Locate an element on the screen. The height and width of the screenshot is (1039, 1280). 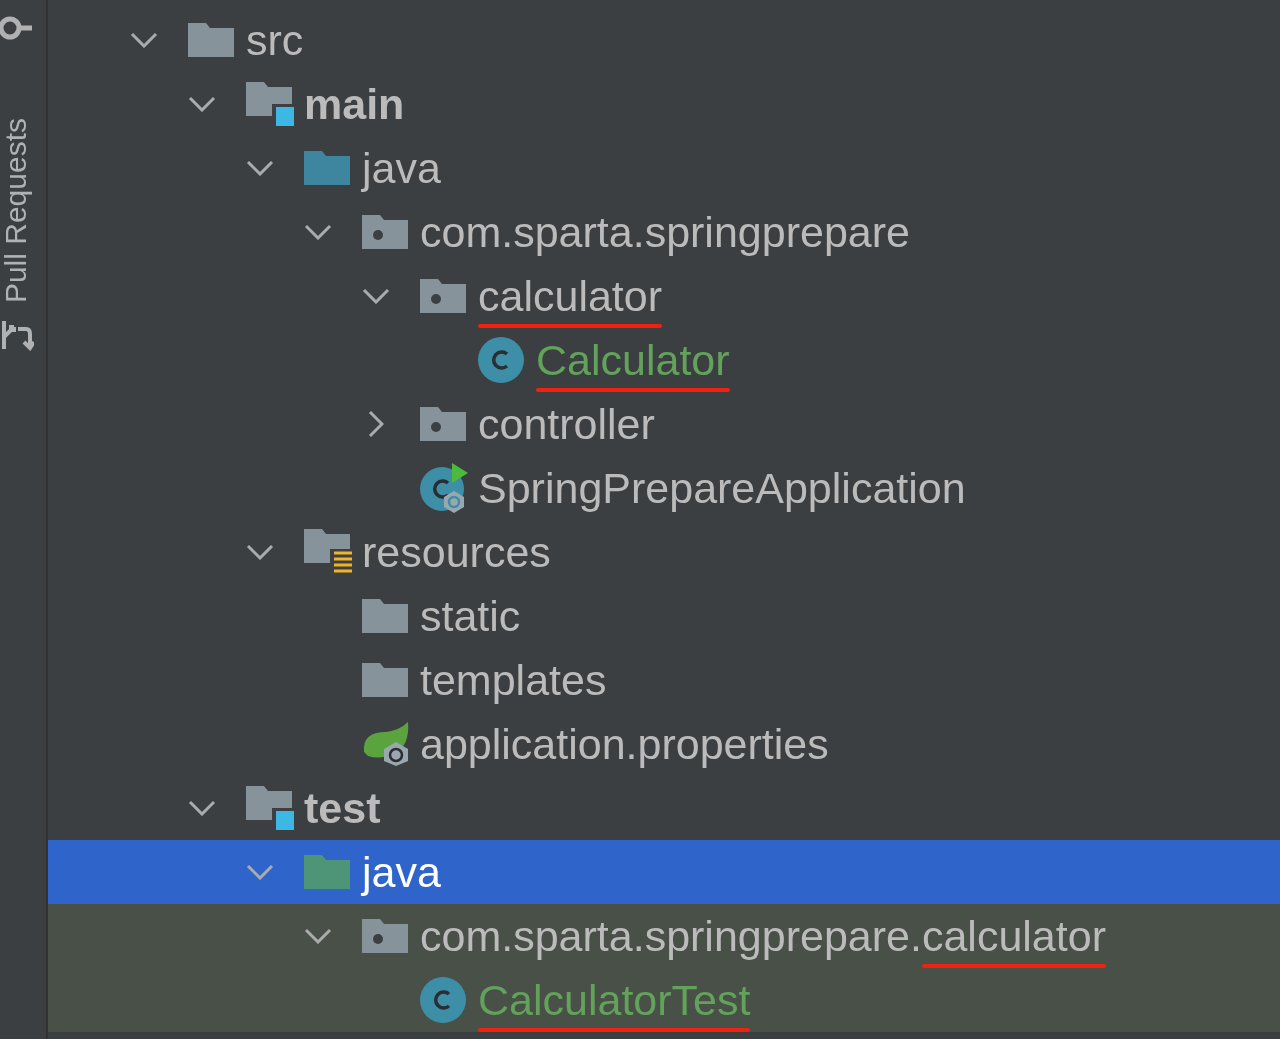
tree-row-background: main is located at coordinates (664, 104).